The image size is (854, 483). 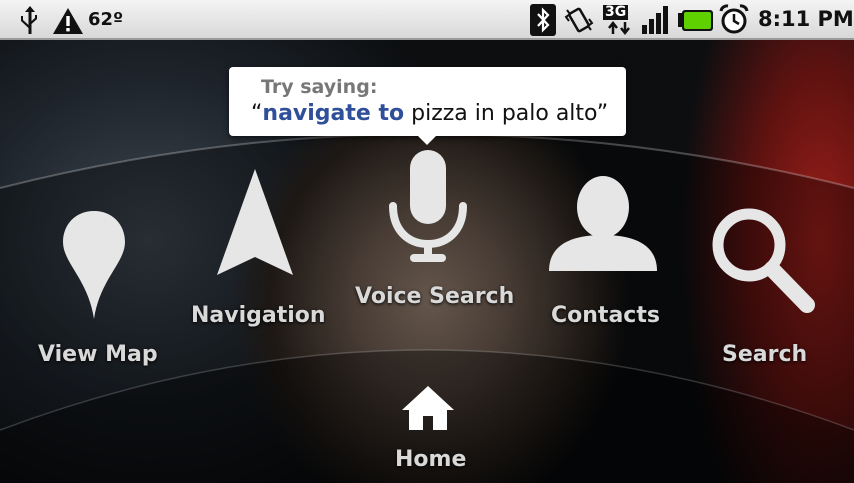 I want to click on tooltip-phrase: pizza in palo alto, so click(x=500, y=113).